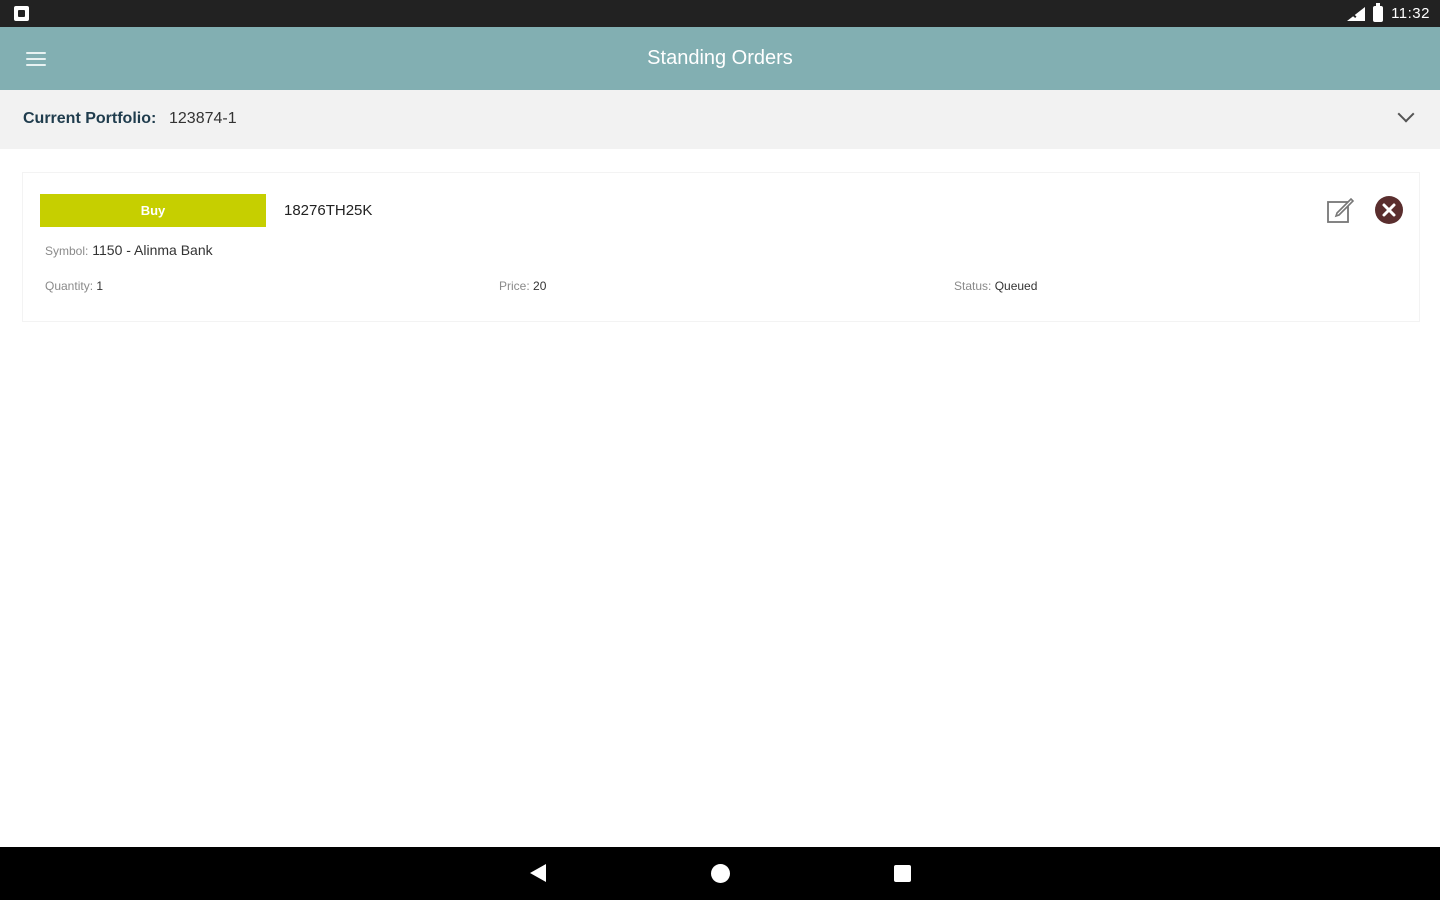 The width and height of the screenshot is (1440, 900). What do you see at coordinates (1016, 286) in the screenshot?
I see `status-value: Queued` at bounding box center [1016, 286].